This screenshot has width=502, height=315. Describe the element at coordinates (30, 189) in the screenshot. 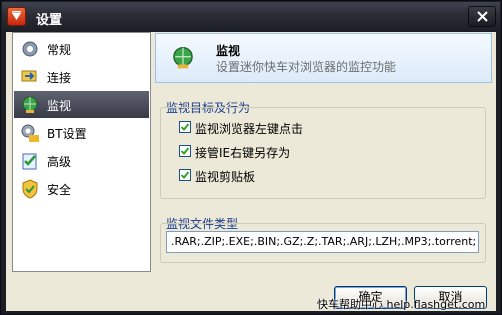

I see `security-shield-icon` at that location.